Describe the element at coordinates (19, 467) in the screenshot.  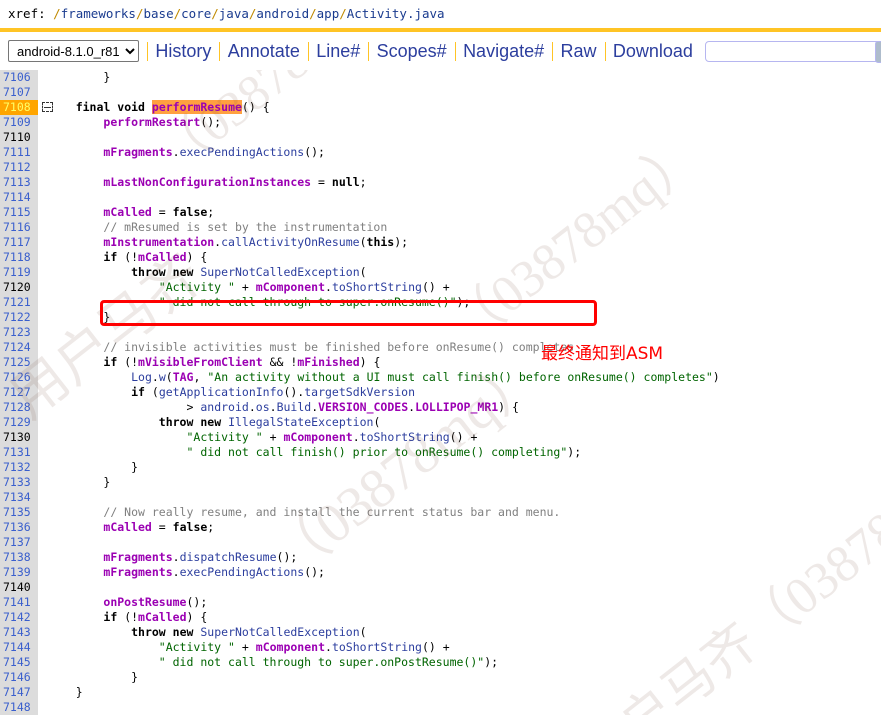
I see `line-number: 7132` at that location.